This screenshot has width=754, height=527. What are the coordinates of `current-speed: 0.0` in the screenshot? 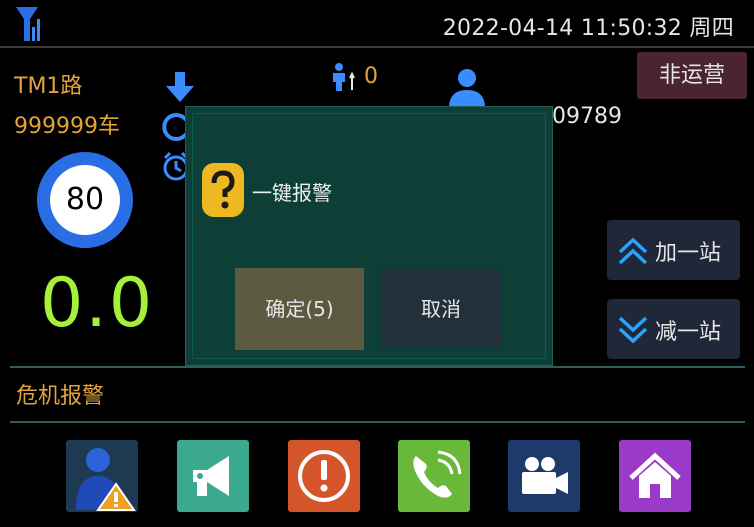 It's located at (97, 303).